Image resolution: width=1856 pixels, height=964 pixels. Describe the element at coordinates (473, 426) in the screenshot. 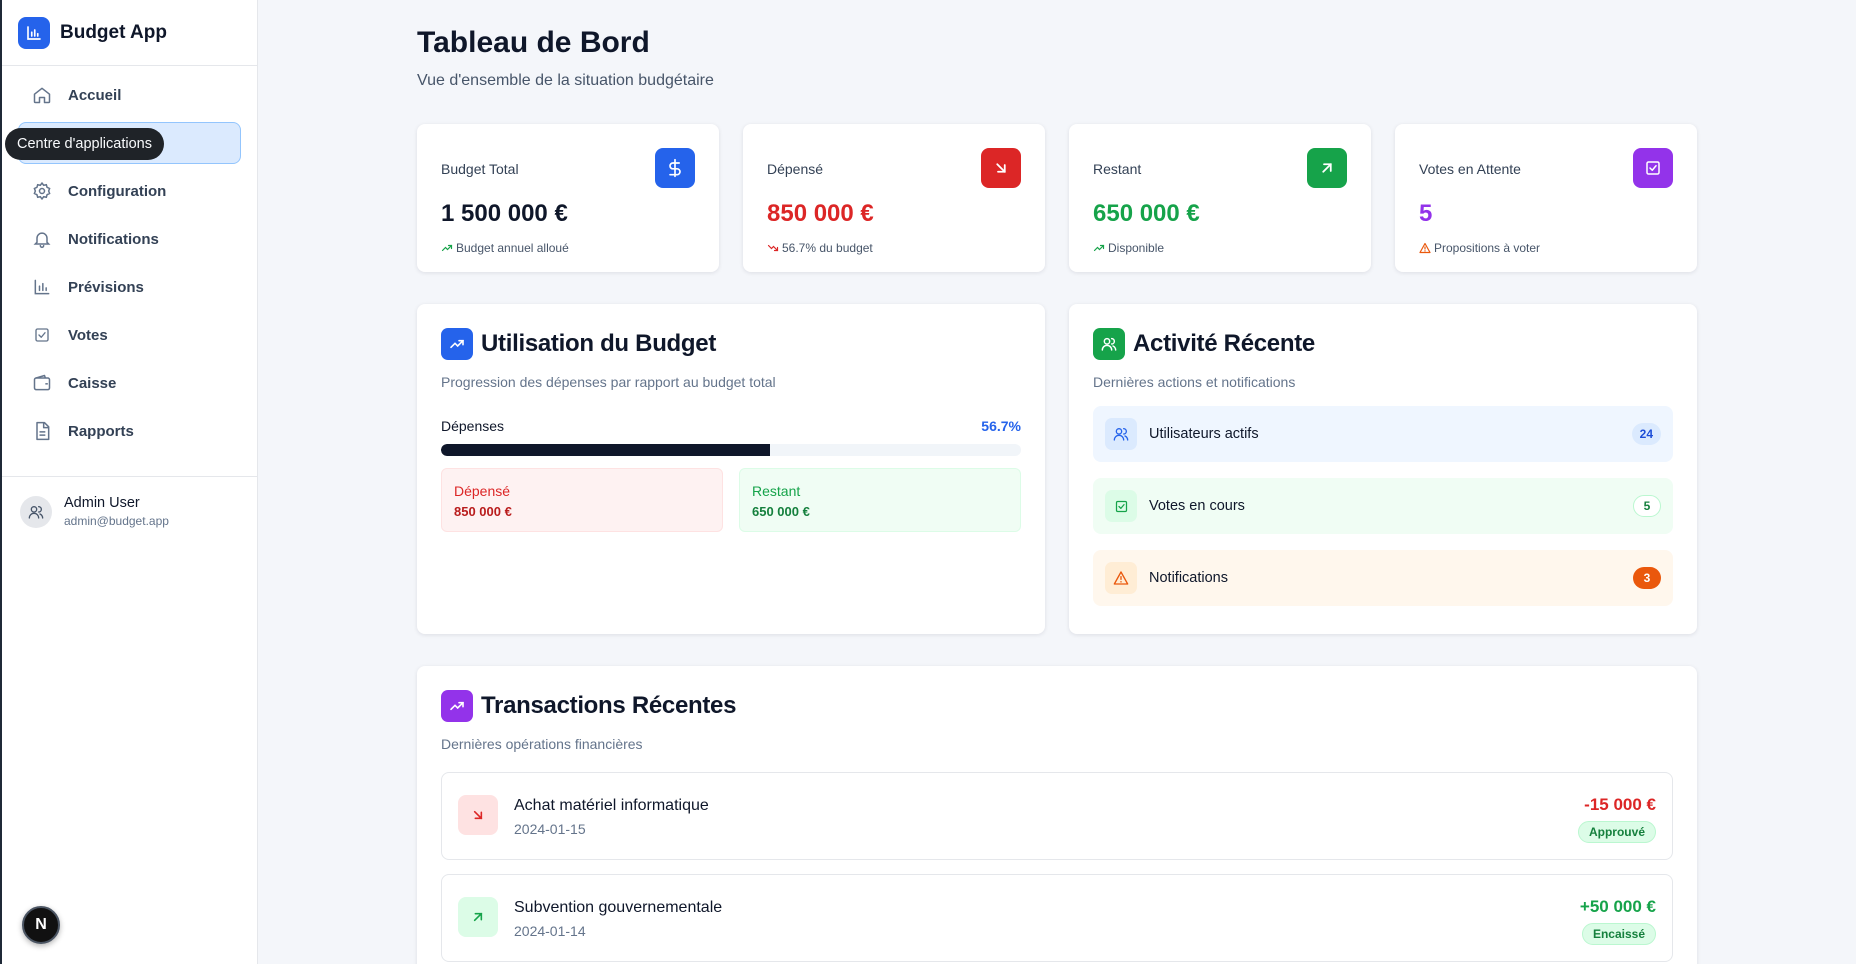

I see `progress-label: Dépenses` at that location.